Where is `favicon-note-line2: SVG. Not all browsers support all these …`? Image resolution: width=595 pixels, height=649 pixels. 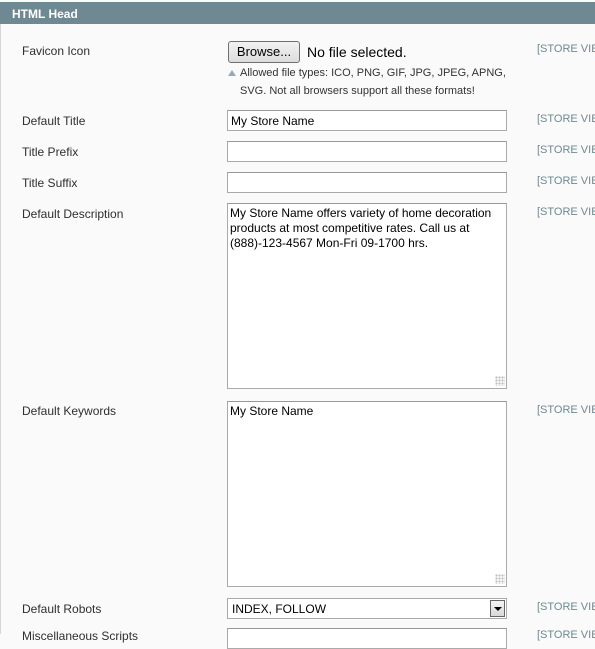
favicon-note-line2: SVG. Not all browsers support all these … is located at coordinates (357, 91).